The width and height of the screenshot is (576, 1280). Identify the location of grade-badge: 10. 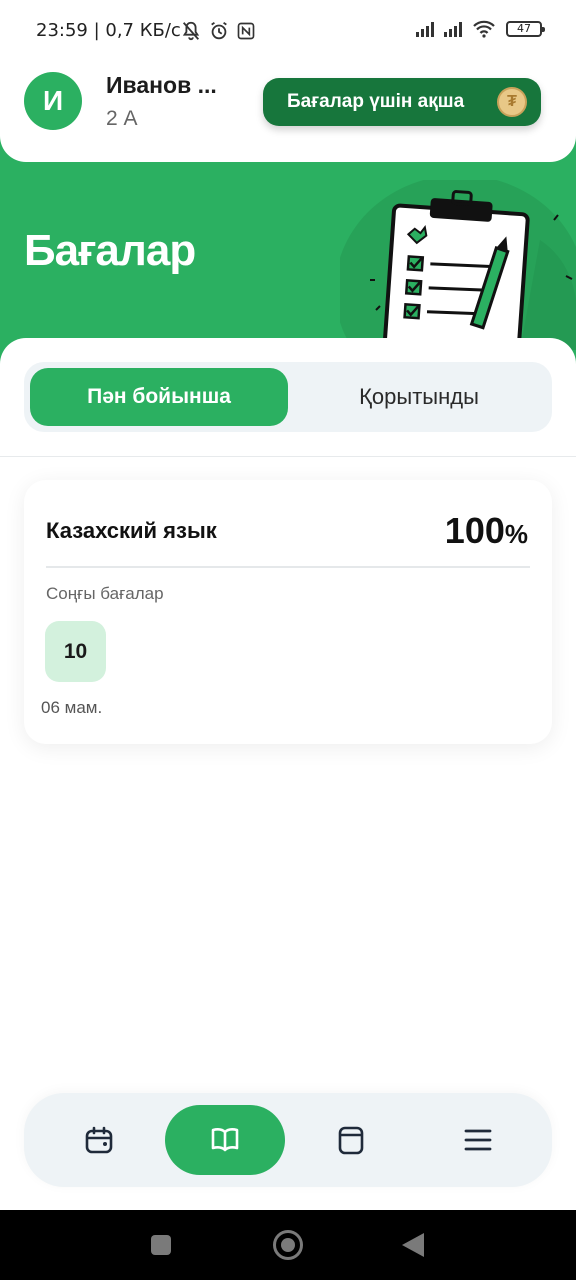
(75, 651).